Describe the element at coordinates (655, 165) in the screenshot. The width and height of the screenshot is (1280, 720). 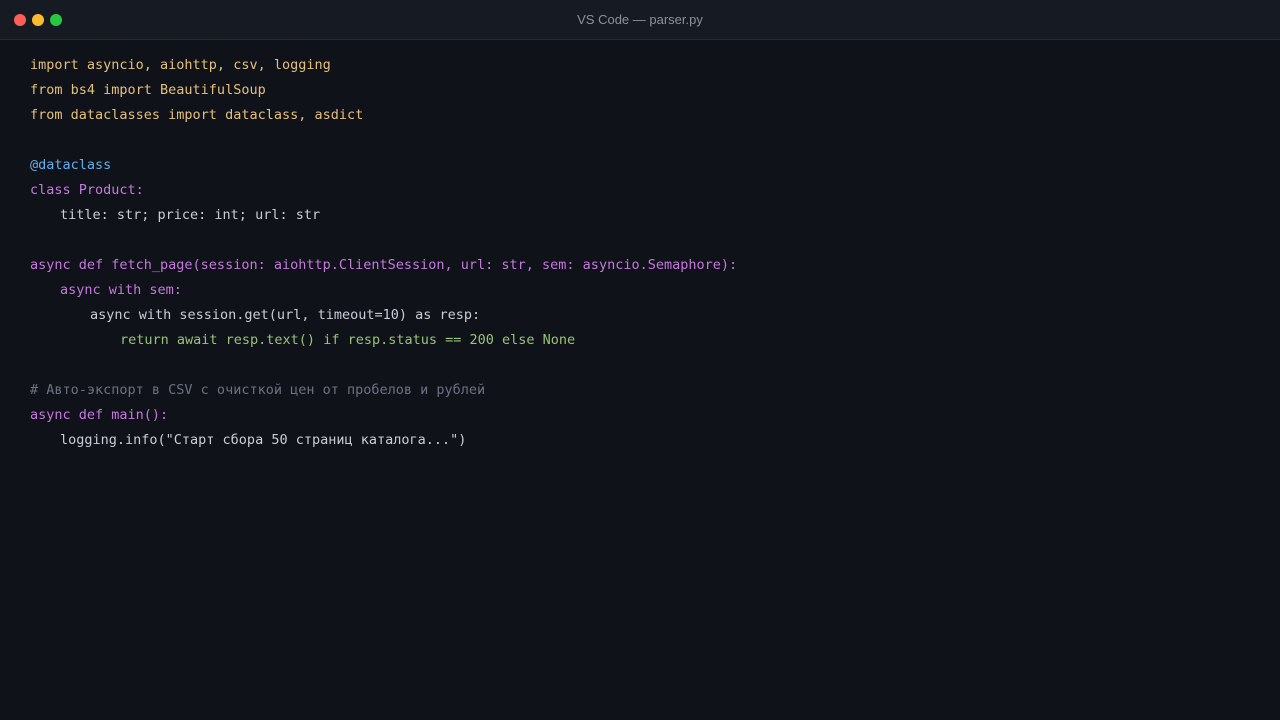
I see `code-line: @dataclass` at that location.